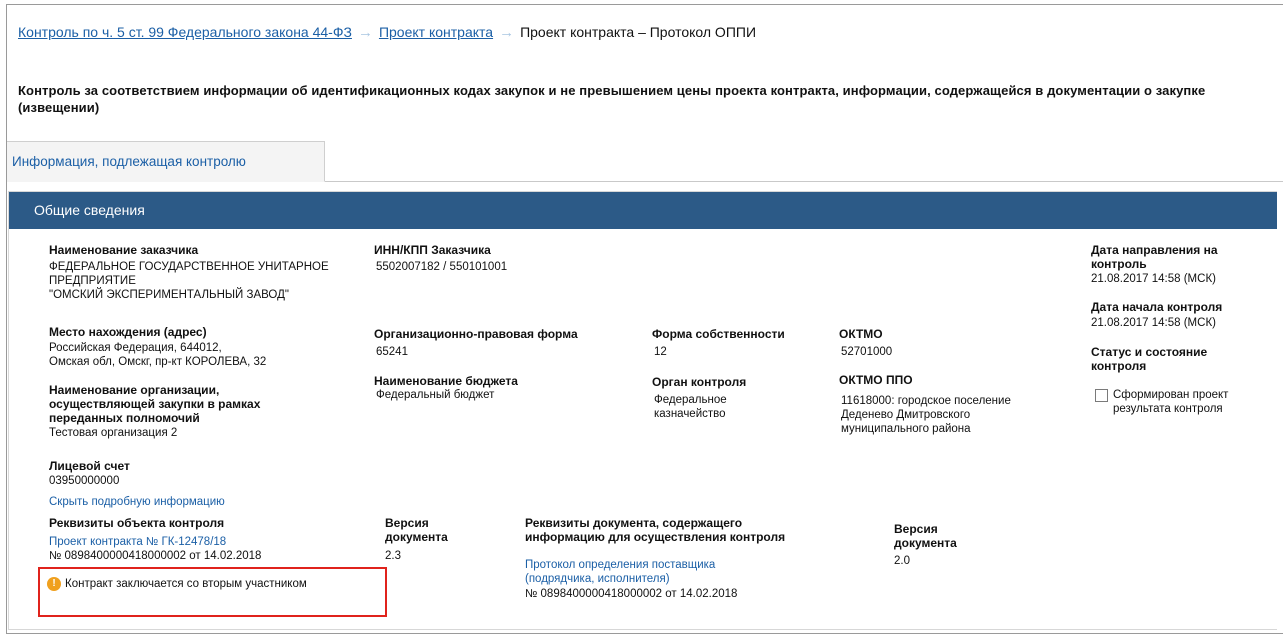 This screenshot has height=634, width=1283. Describe the element at coordinates (631, 594) in the screenshot. I see `doc-number: № 0898400000418000002 от 14.02.2018` at that location.